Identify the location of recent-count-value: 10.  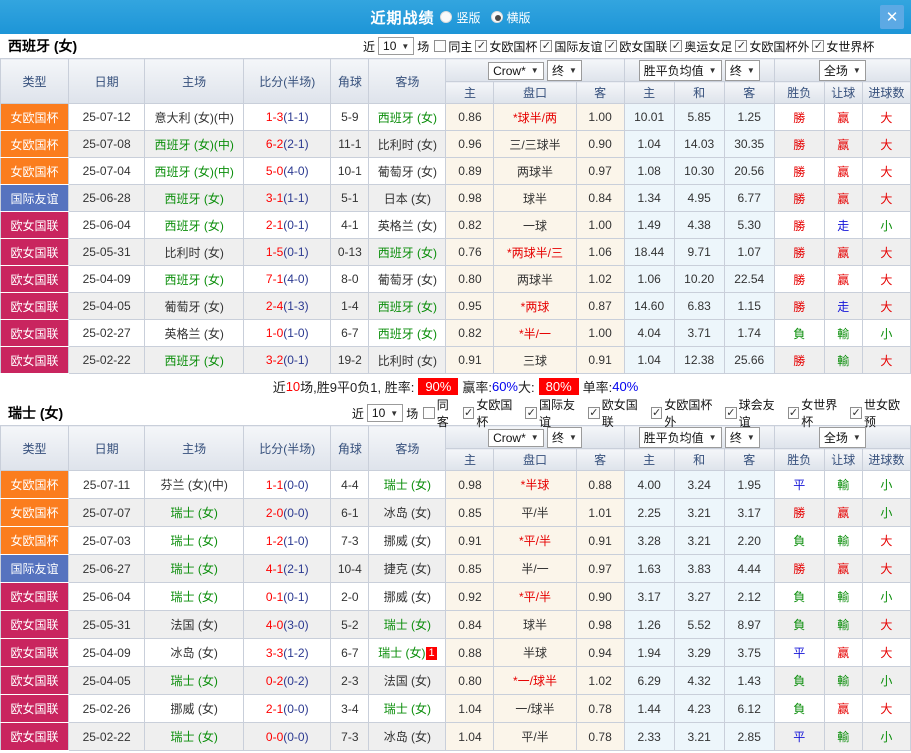
(390, 46).